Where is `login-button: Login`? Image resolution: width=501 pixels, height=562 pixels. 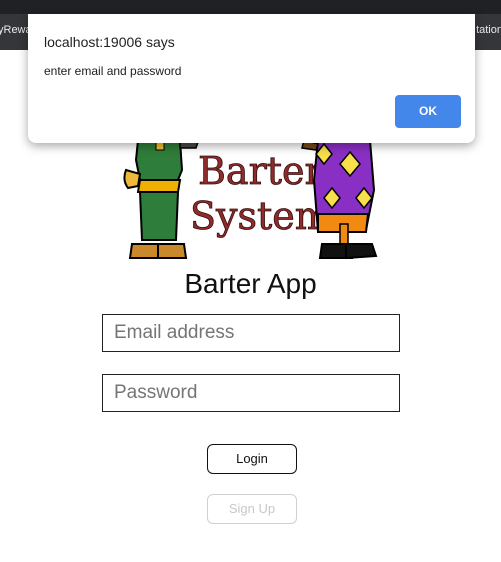 login-button: Login is located at coordinates (252, 459).